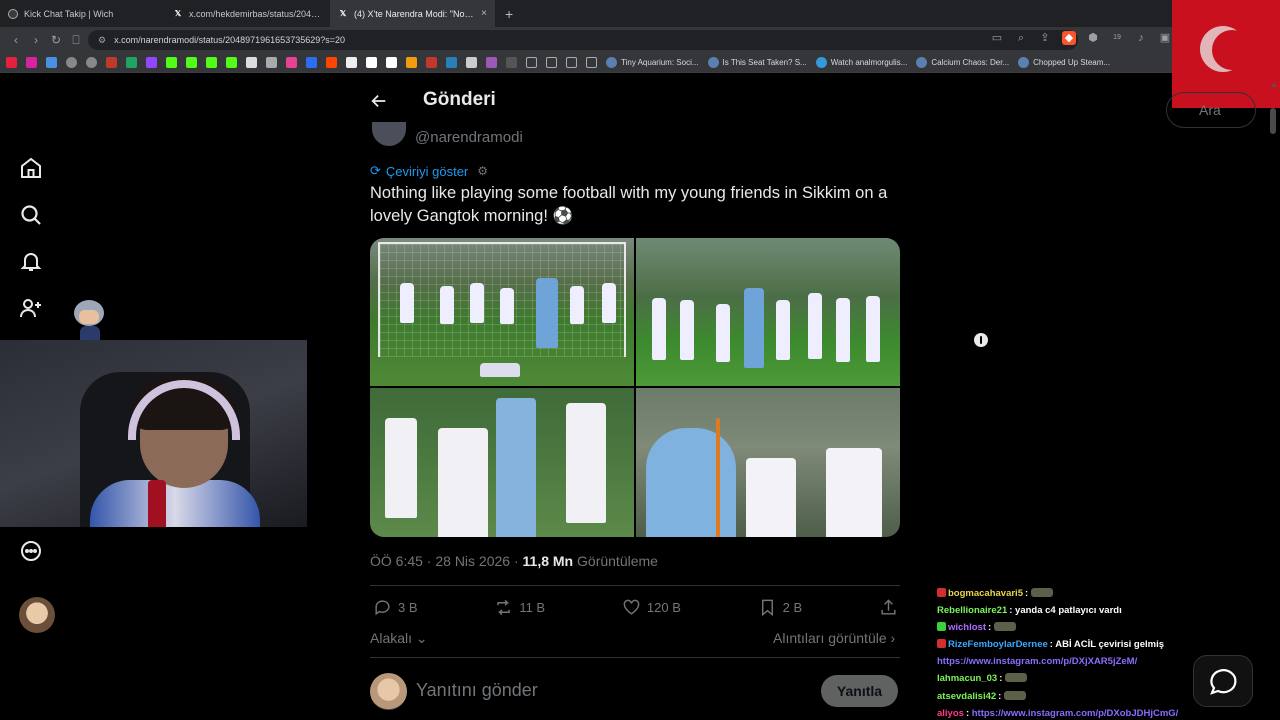 The height and width of the screenshot is (720, 1280). I want to click on tab-title: Kick Chat Takip | Wich, so click(69, 13).